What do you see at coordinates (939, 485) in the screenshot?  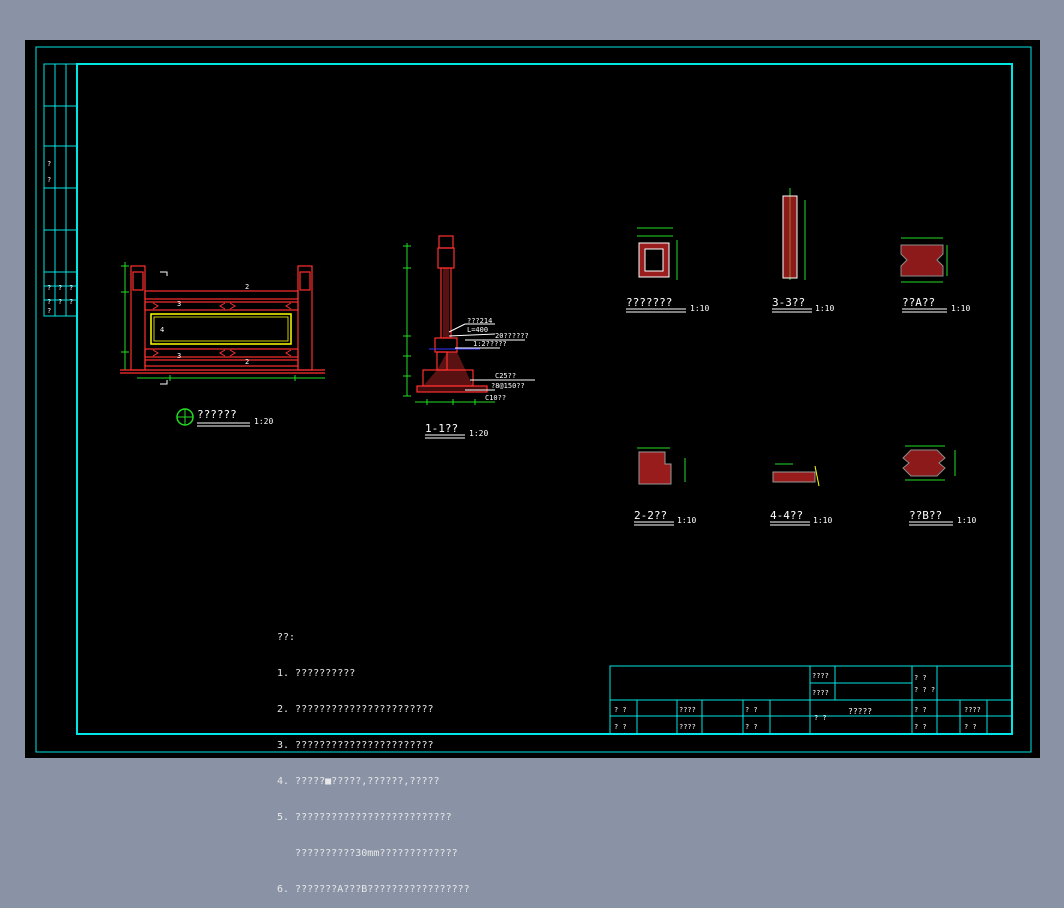 I see `detail-b: ??B?? 1:10` at bounding box center [939, 485].